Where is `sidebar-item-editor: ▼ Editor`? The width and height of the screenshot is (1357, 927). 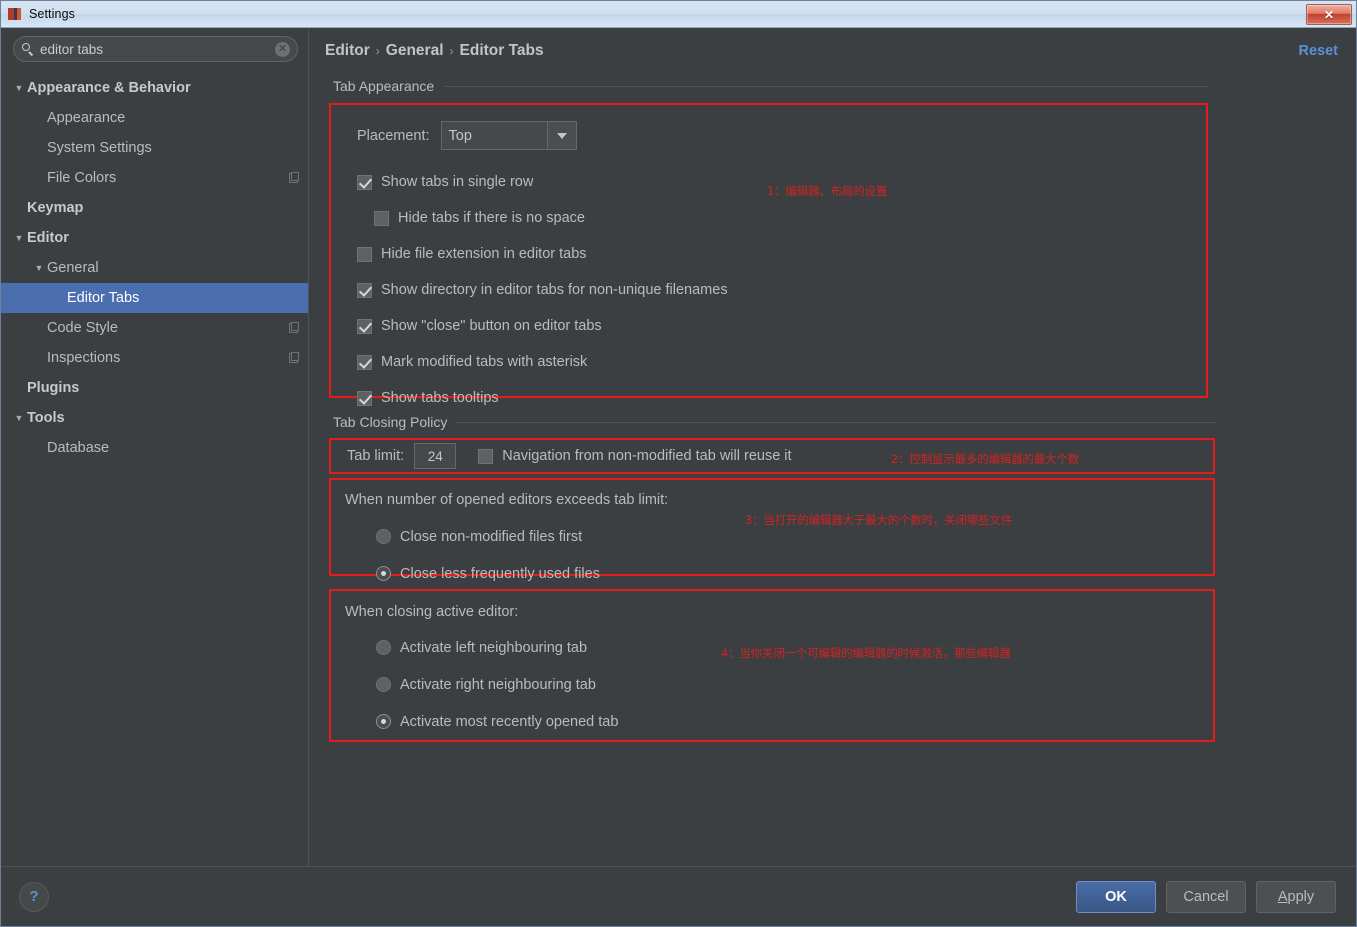
sidebar-item-editor: ▼ Editor is located at coordinates (154, 238).